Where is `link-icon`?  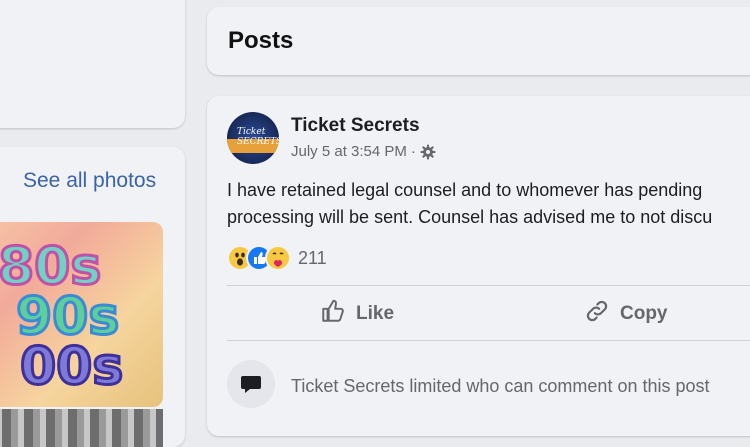
link-icon is located at coordinates (597, 314).